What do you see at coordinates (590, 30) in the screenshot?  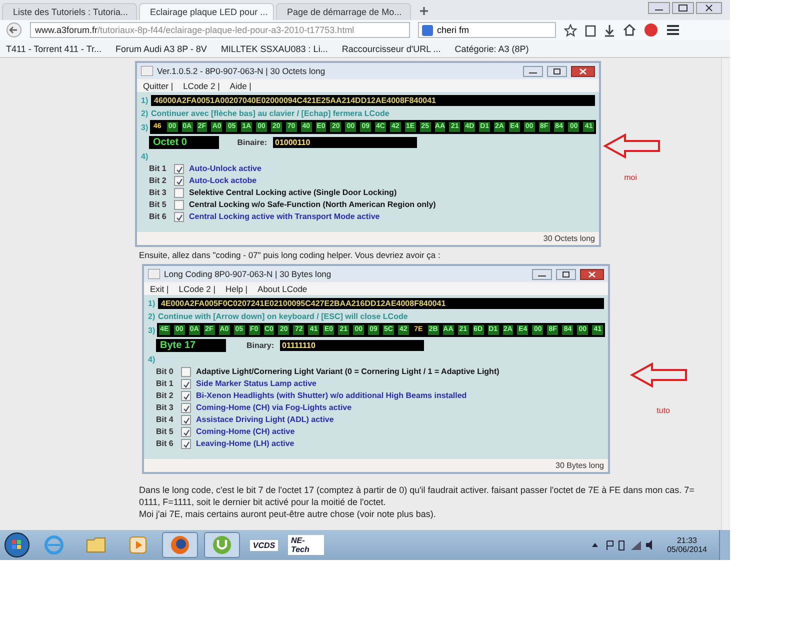 I see `clipboard-icon` at bounding box center [590, 30].